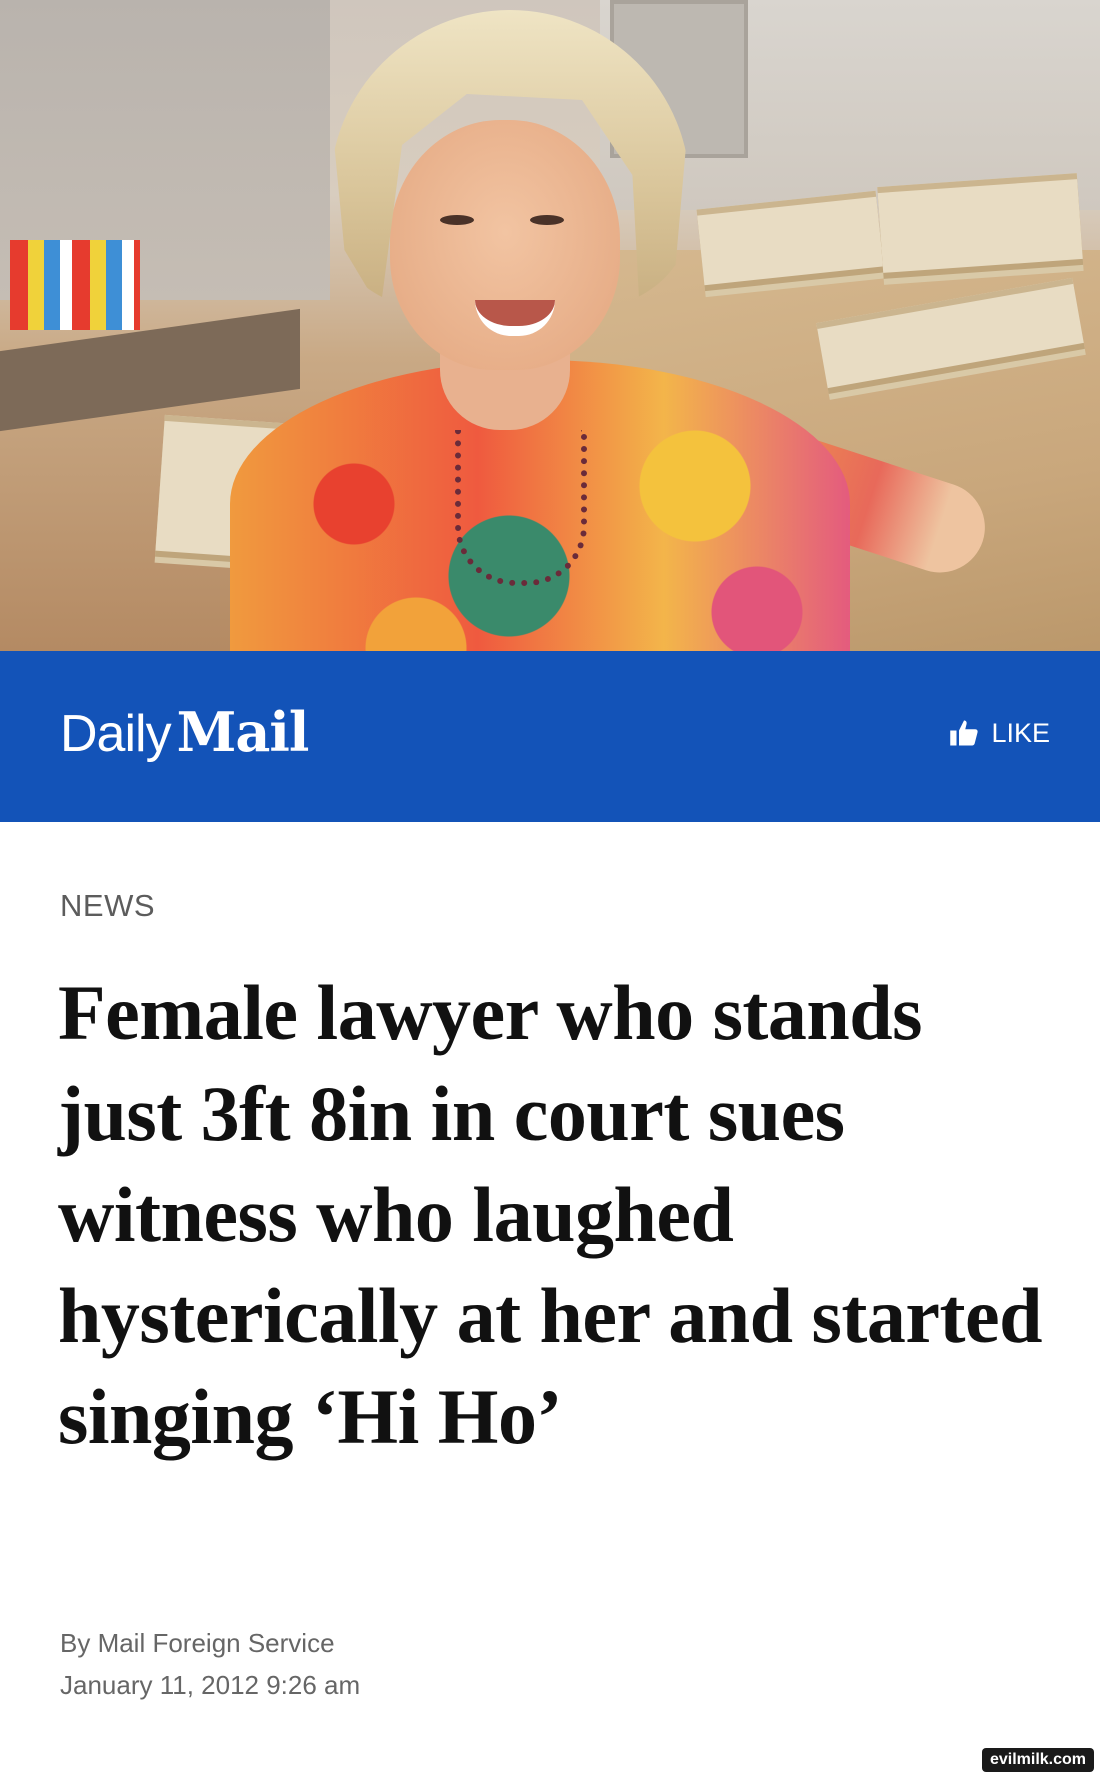  I want to click on like-button-label: LIKE, so click(1020, 732).